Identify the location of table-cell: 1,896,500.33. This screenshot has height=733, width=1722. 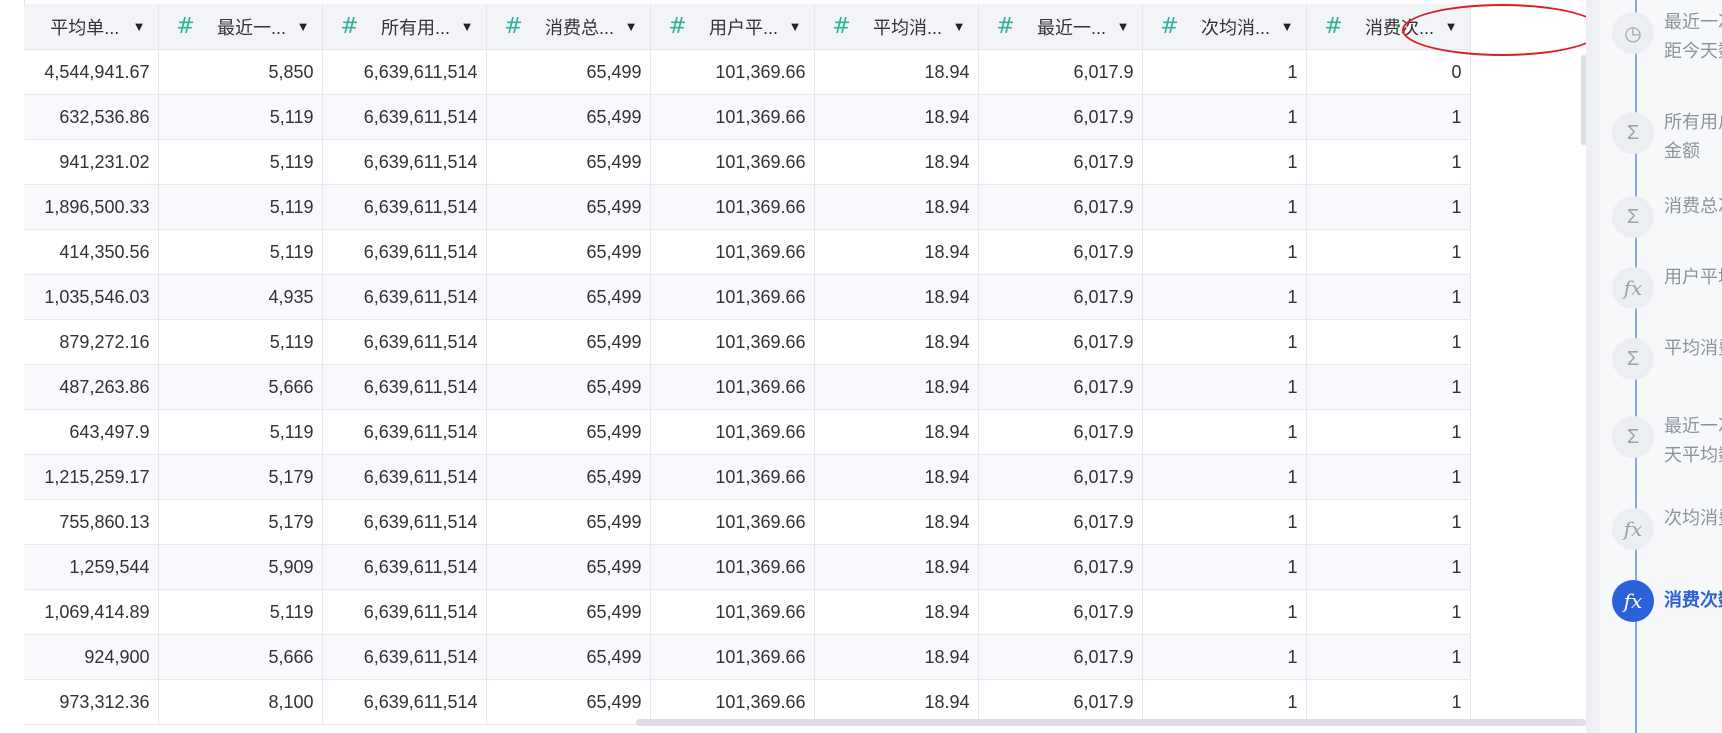
(91, 207).